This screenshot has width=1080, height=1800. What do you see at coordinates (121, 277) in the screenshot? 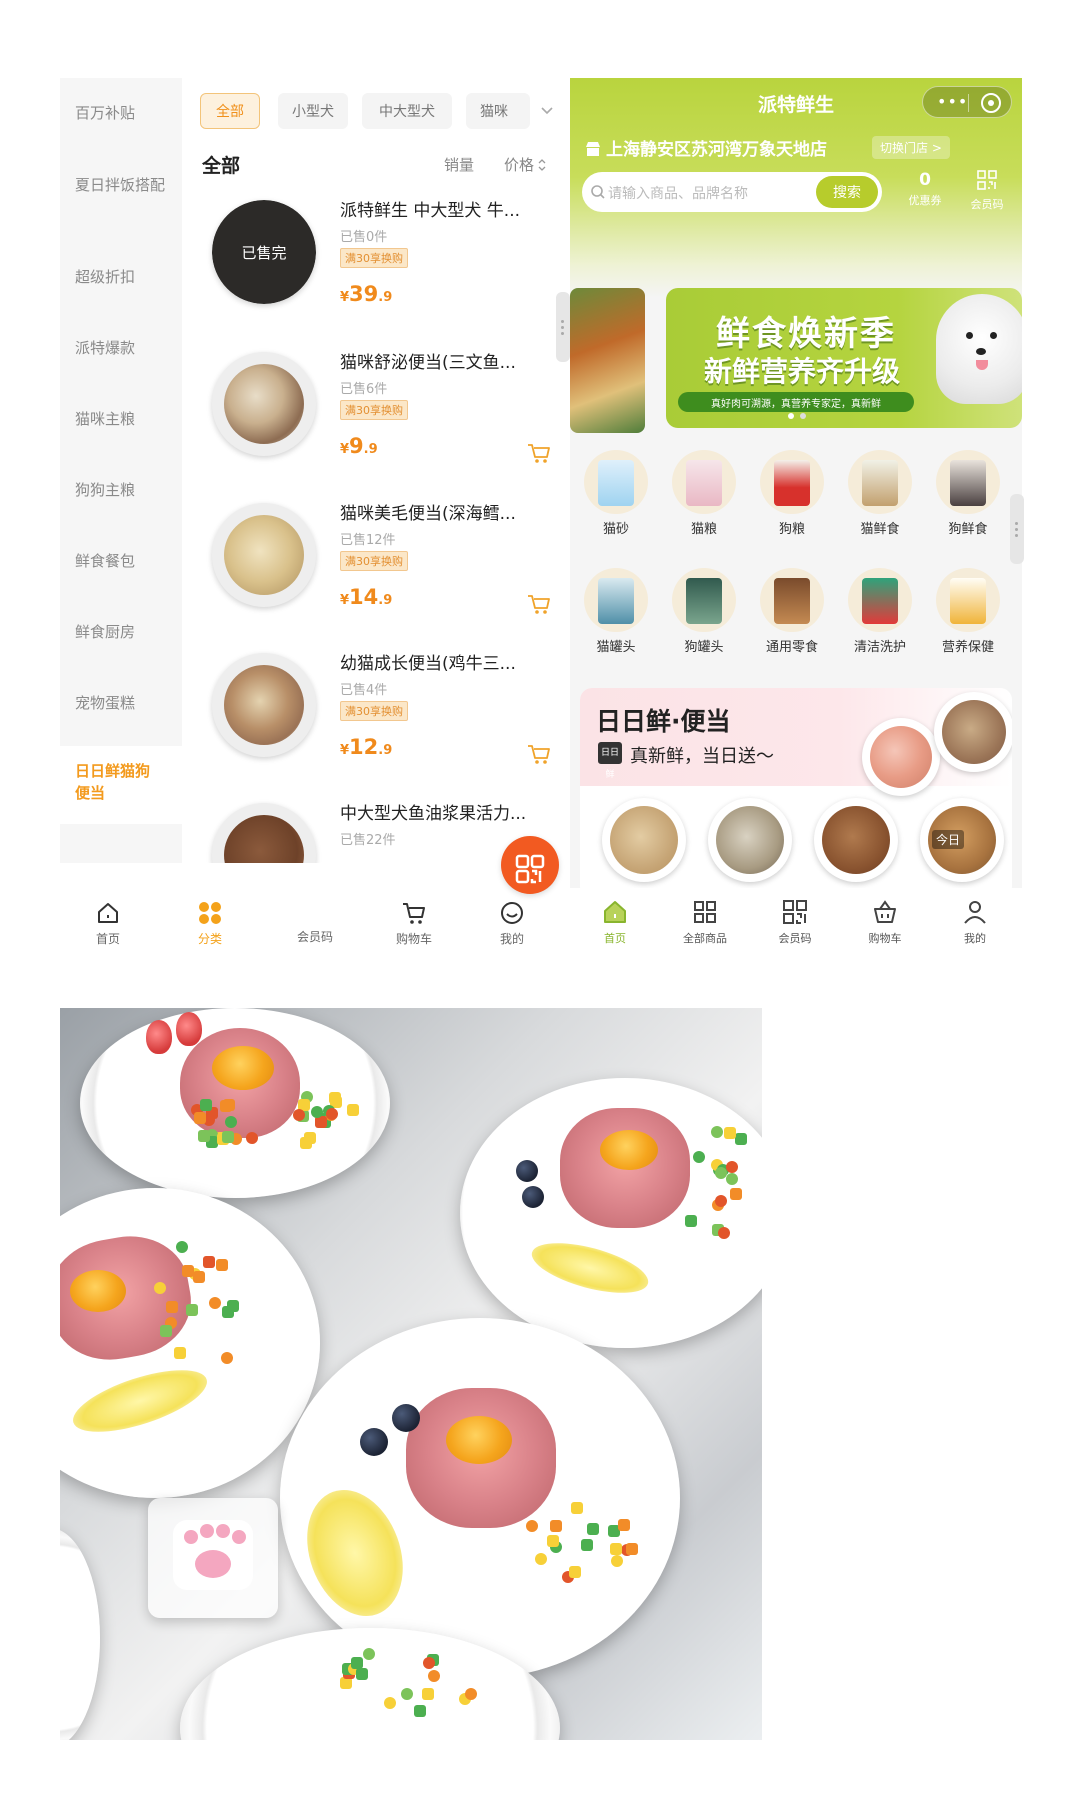
I see `sidebar-item-super-discount: 超级折扣` at bounding box center [121, 277].